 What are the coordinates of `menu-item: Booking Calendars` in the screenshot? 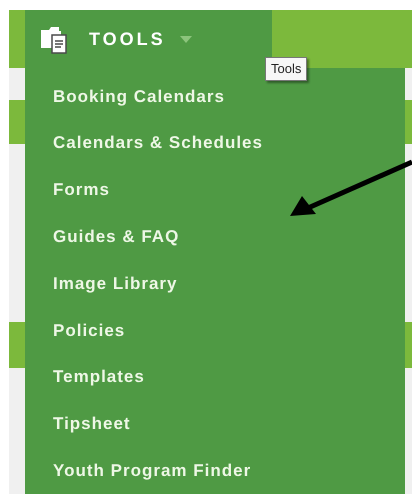 It's located at (125, 96).